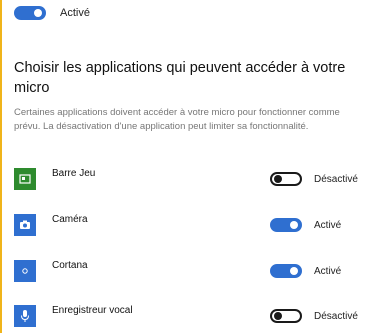 The width and height of the screenshot is (365, 333). Describe the element at coordinates (75, 13) in the screenshot. I see `microphone-access-state-label: Activé` at that location.